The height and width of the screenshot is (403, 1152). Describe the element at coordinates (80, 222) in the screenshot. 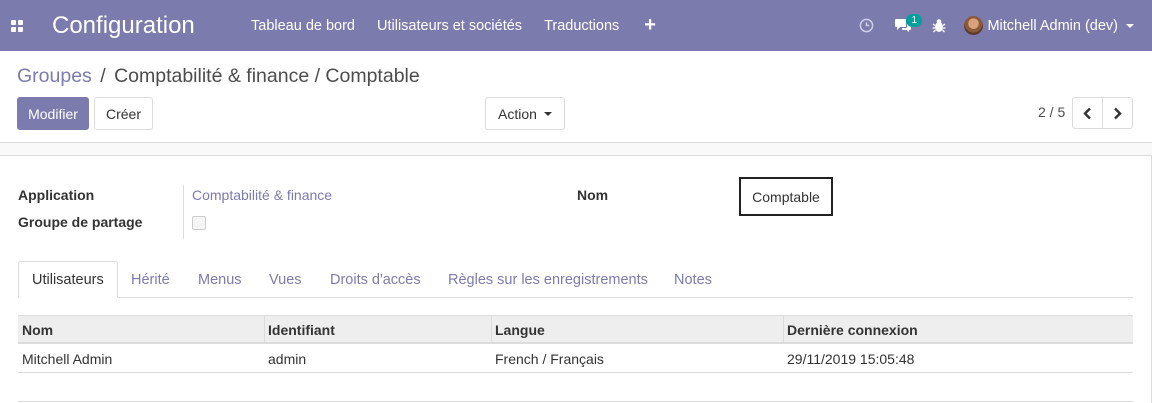

I see `share-group-label: Groupe de partage` at that location.